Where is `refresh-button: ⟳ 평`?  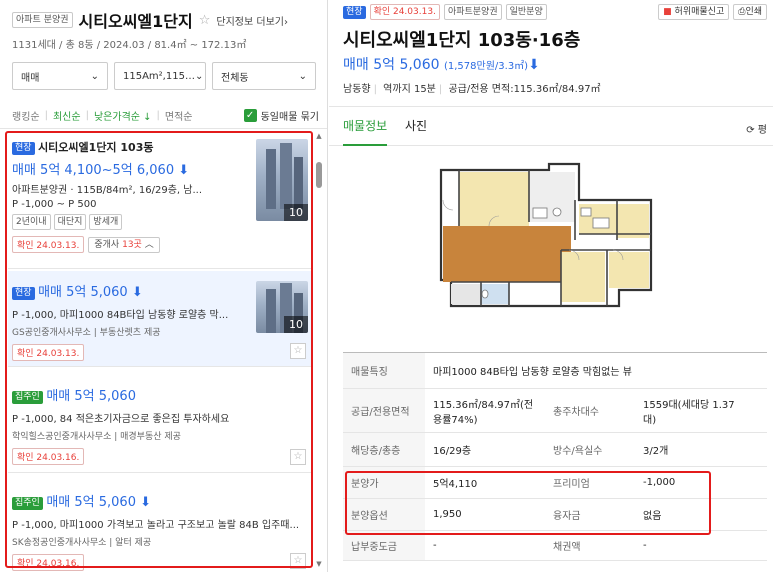
refresh-button: ⟳ 평 is located at coordinates (756, 128).